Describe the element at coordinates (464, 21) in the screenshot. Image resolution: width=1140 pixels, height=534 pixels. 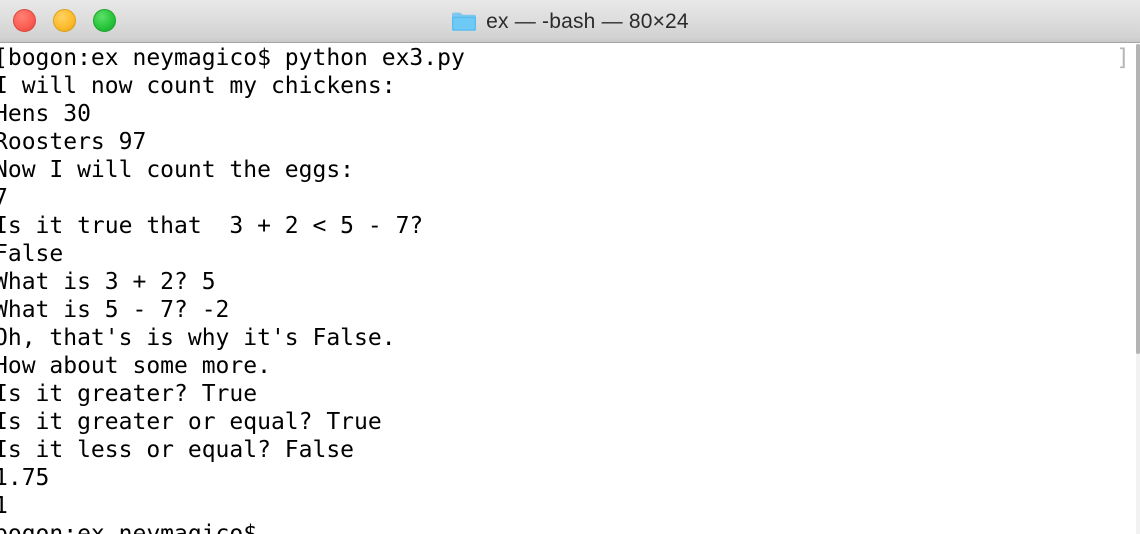
I see `folder-icon` at that location.